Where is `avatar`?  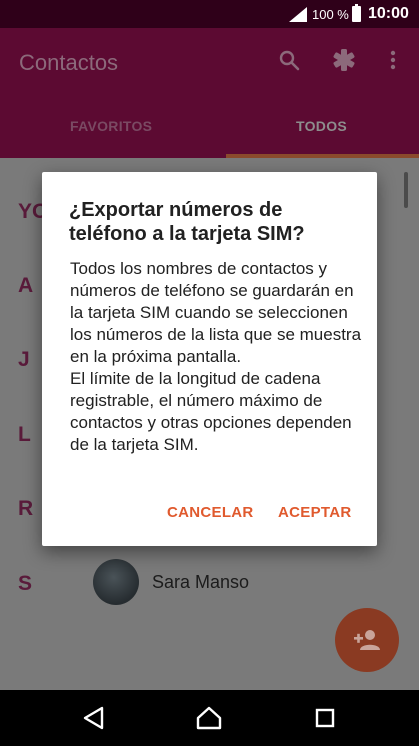
avatar is located at coordinates (116, 582).